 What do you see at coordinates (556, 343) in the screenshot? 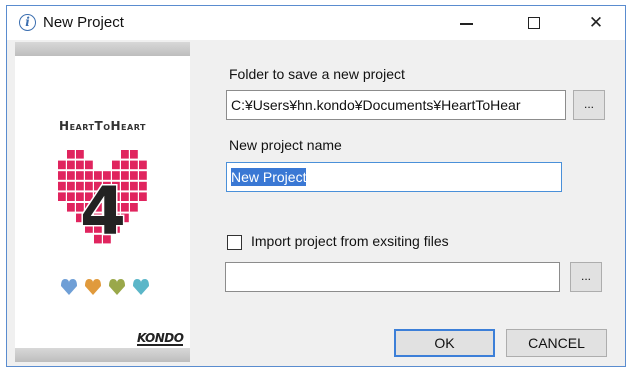
I see `cancel-button: CANCEL` at bounding box center [556, 343].